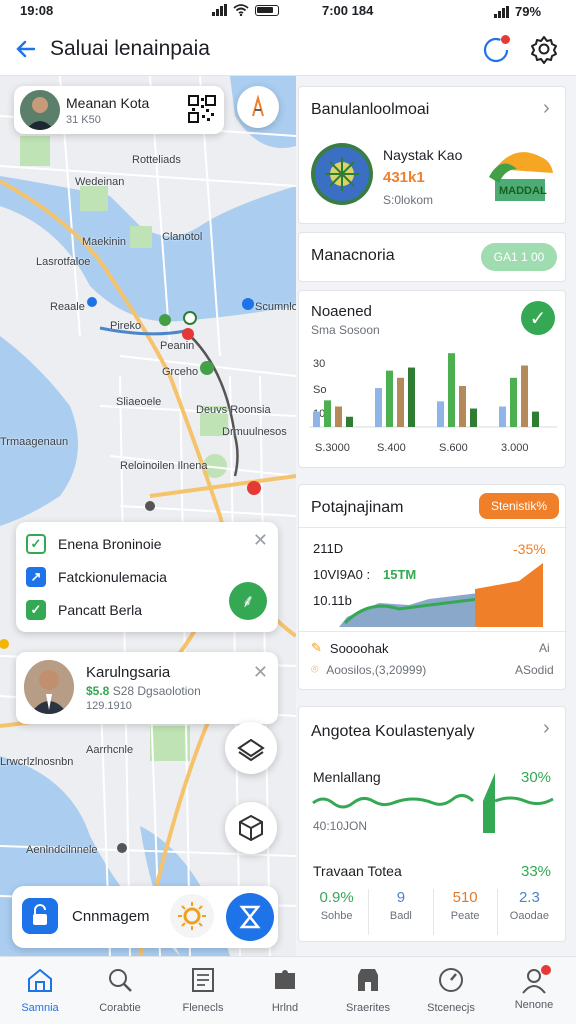  What do you see at coordinates (110, 750) in the screenshot?
I see `map-label: Aarrhcnle` at bounding box center [110, 750].